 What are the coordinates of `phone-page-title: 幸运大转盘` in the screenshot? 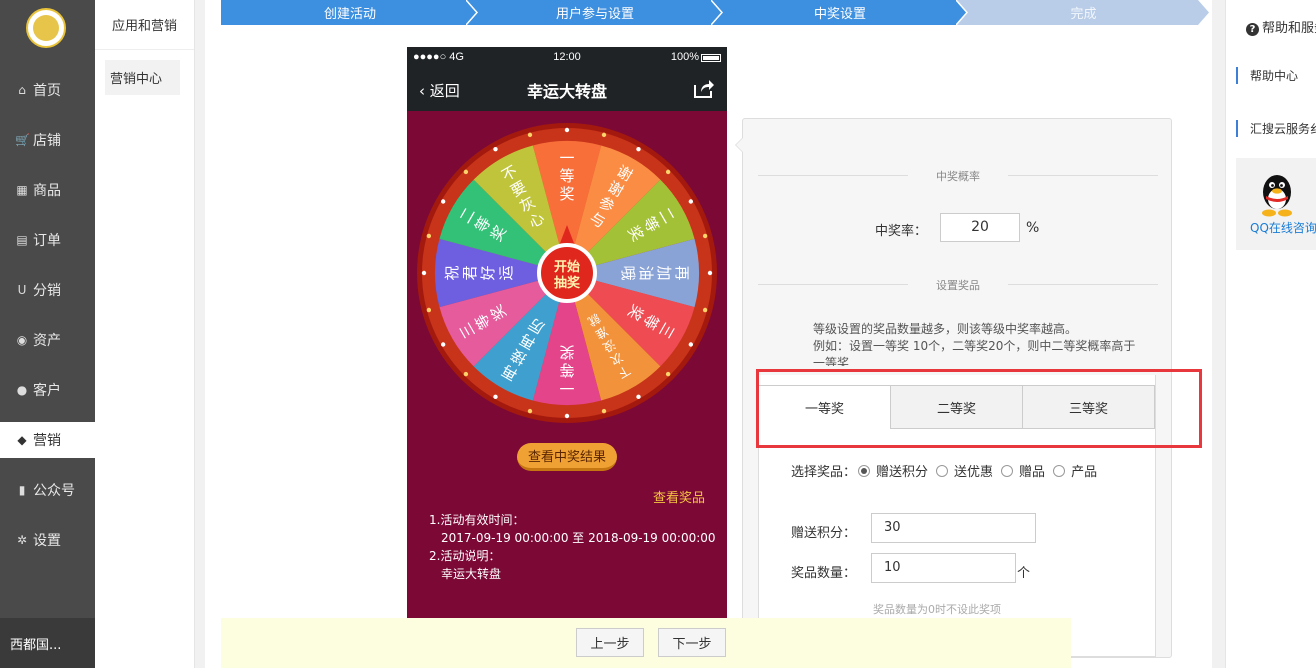 It's located at (566, 91).